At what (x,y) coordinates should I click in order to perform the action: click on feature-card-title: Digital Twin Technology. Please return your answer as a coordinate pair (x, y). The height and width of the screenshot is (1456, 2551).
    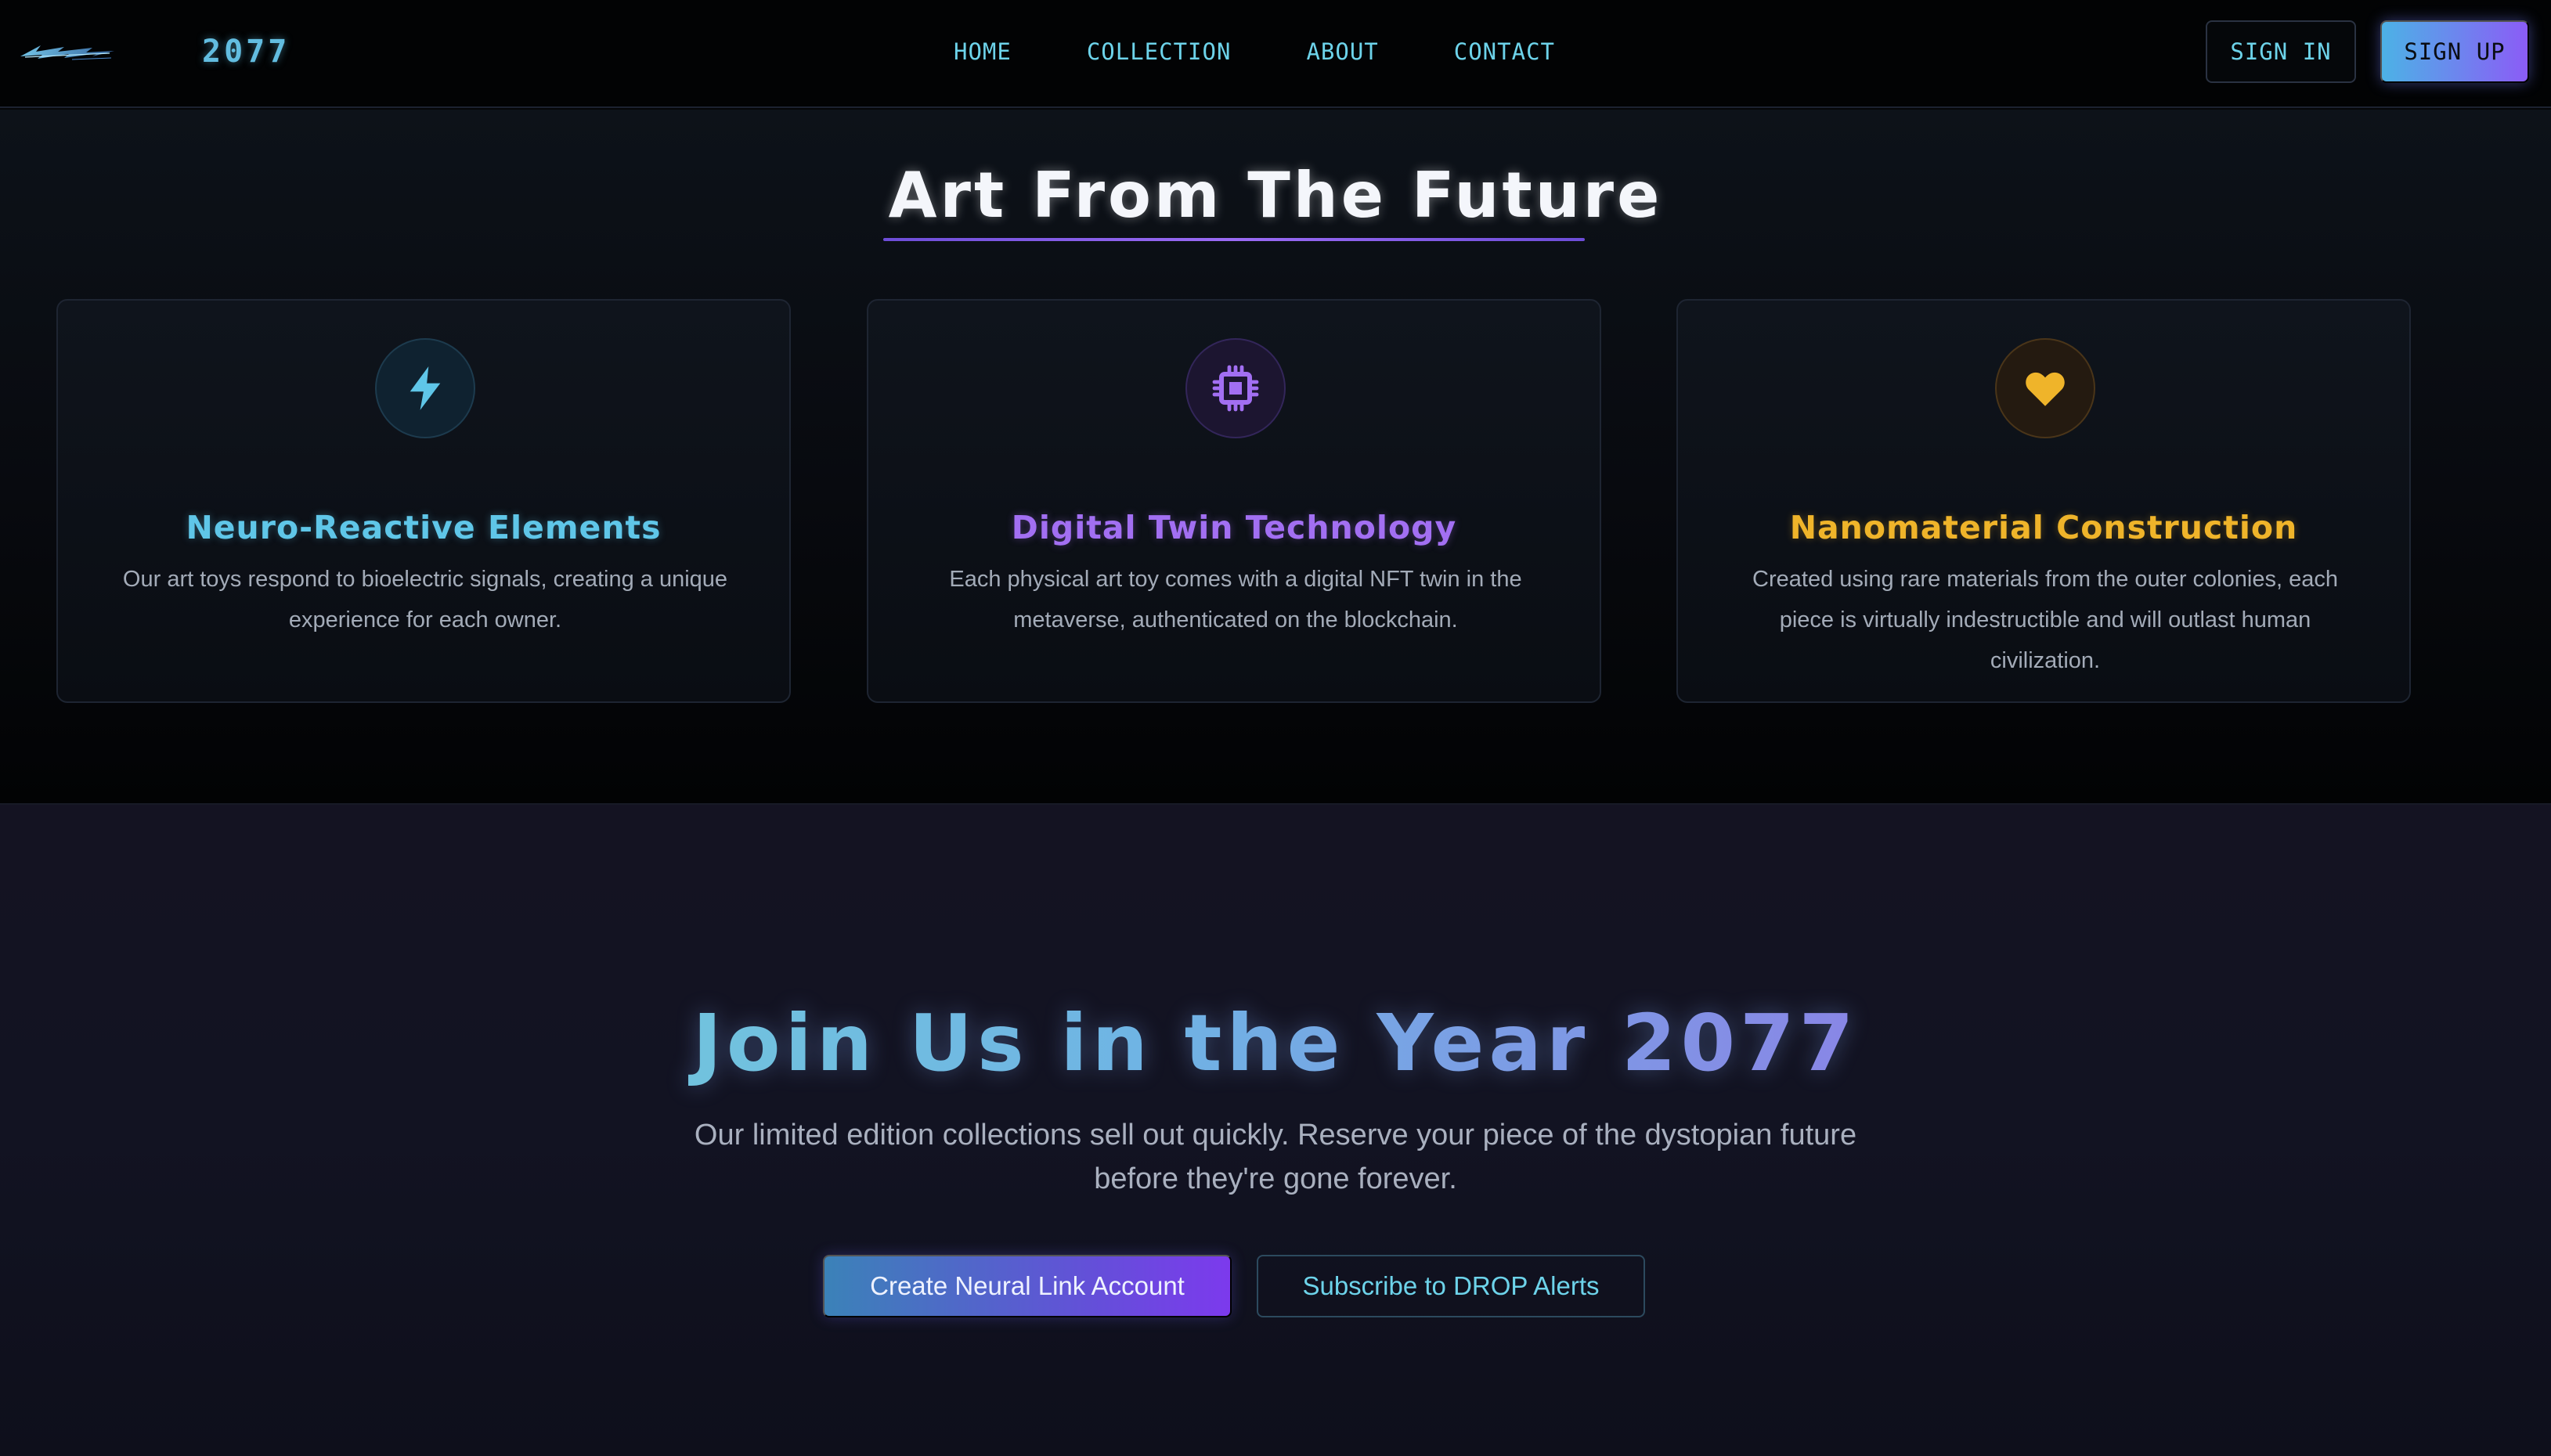
    Looking at the image, I should click on (1234, 527).